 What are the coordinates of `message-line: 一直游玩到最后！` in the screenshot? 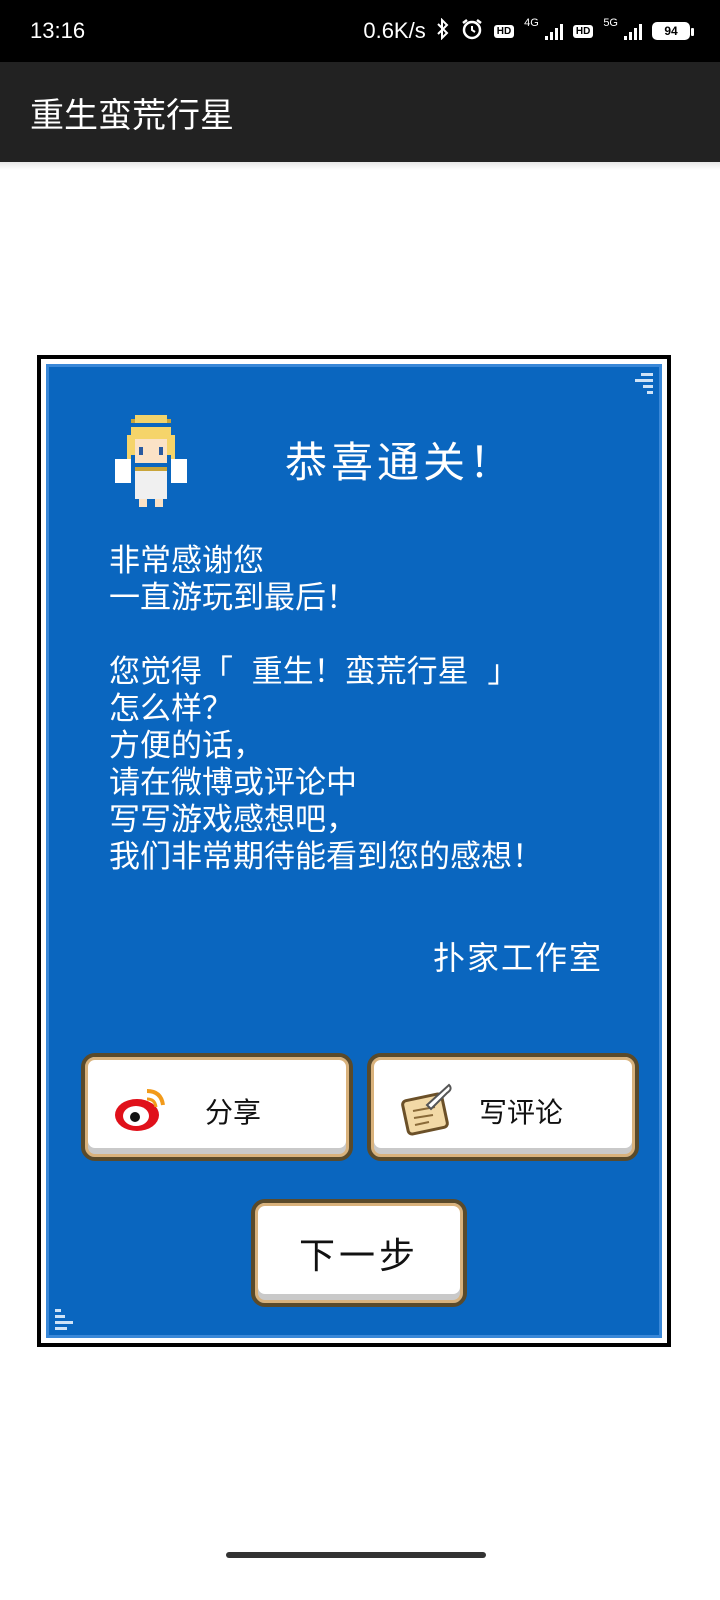 It's located at (233, 598).